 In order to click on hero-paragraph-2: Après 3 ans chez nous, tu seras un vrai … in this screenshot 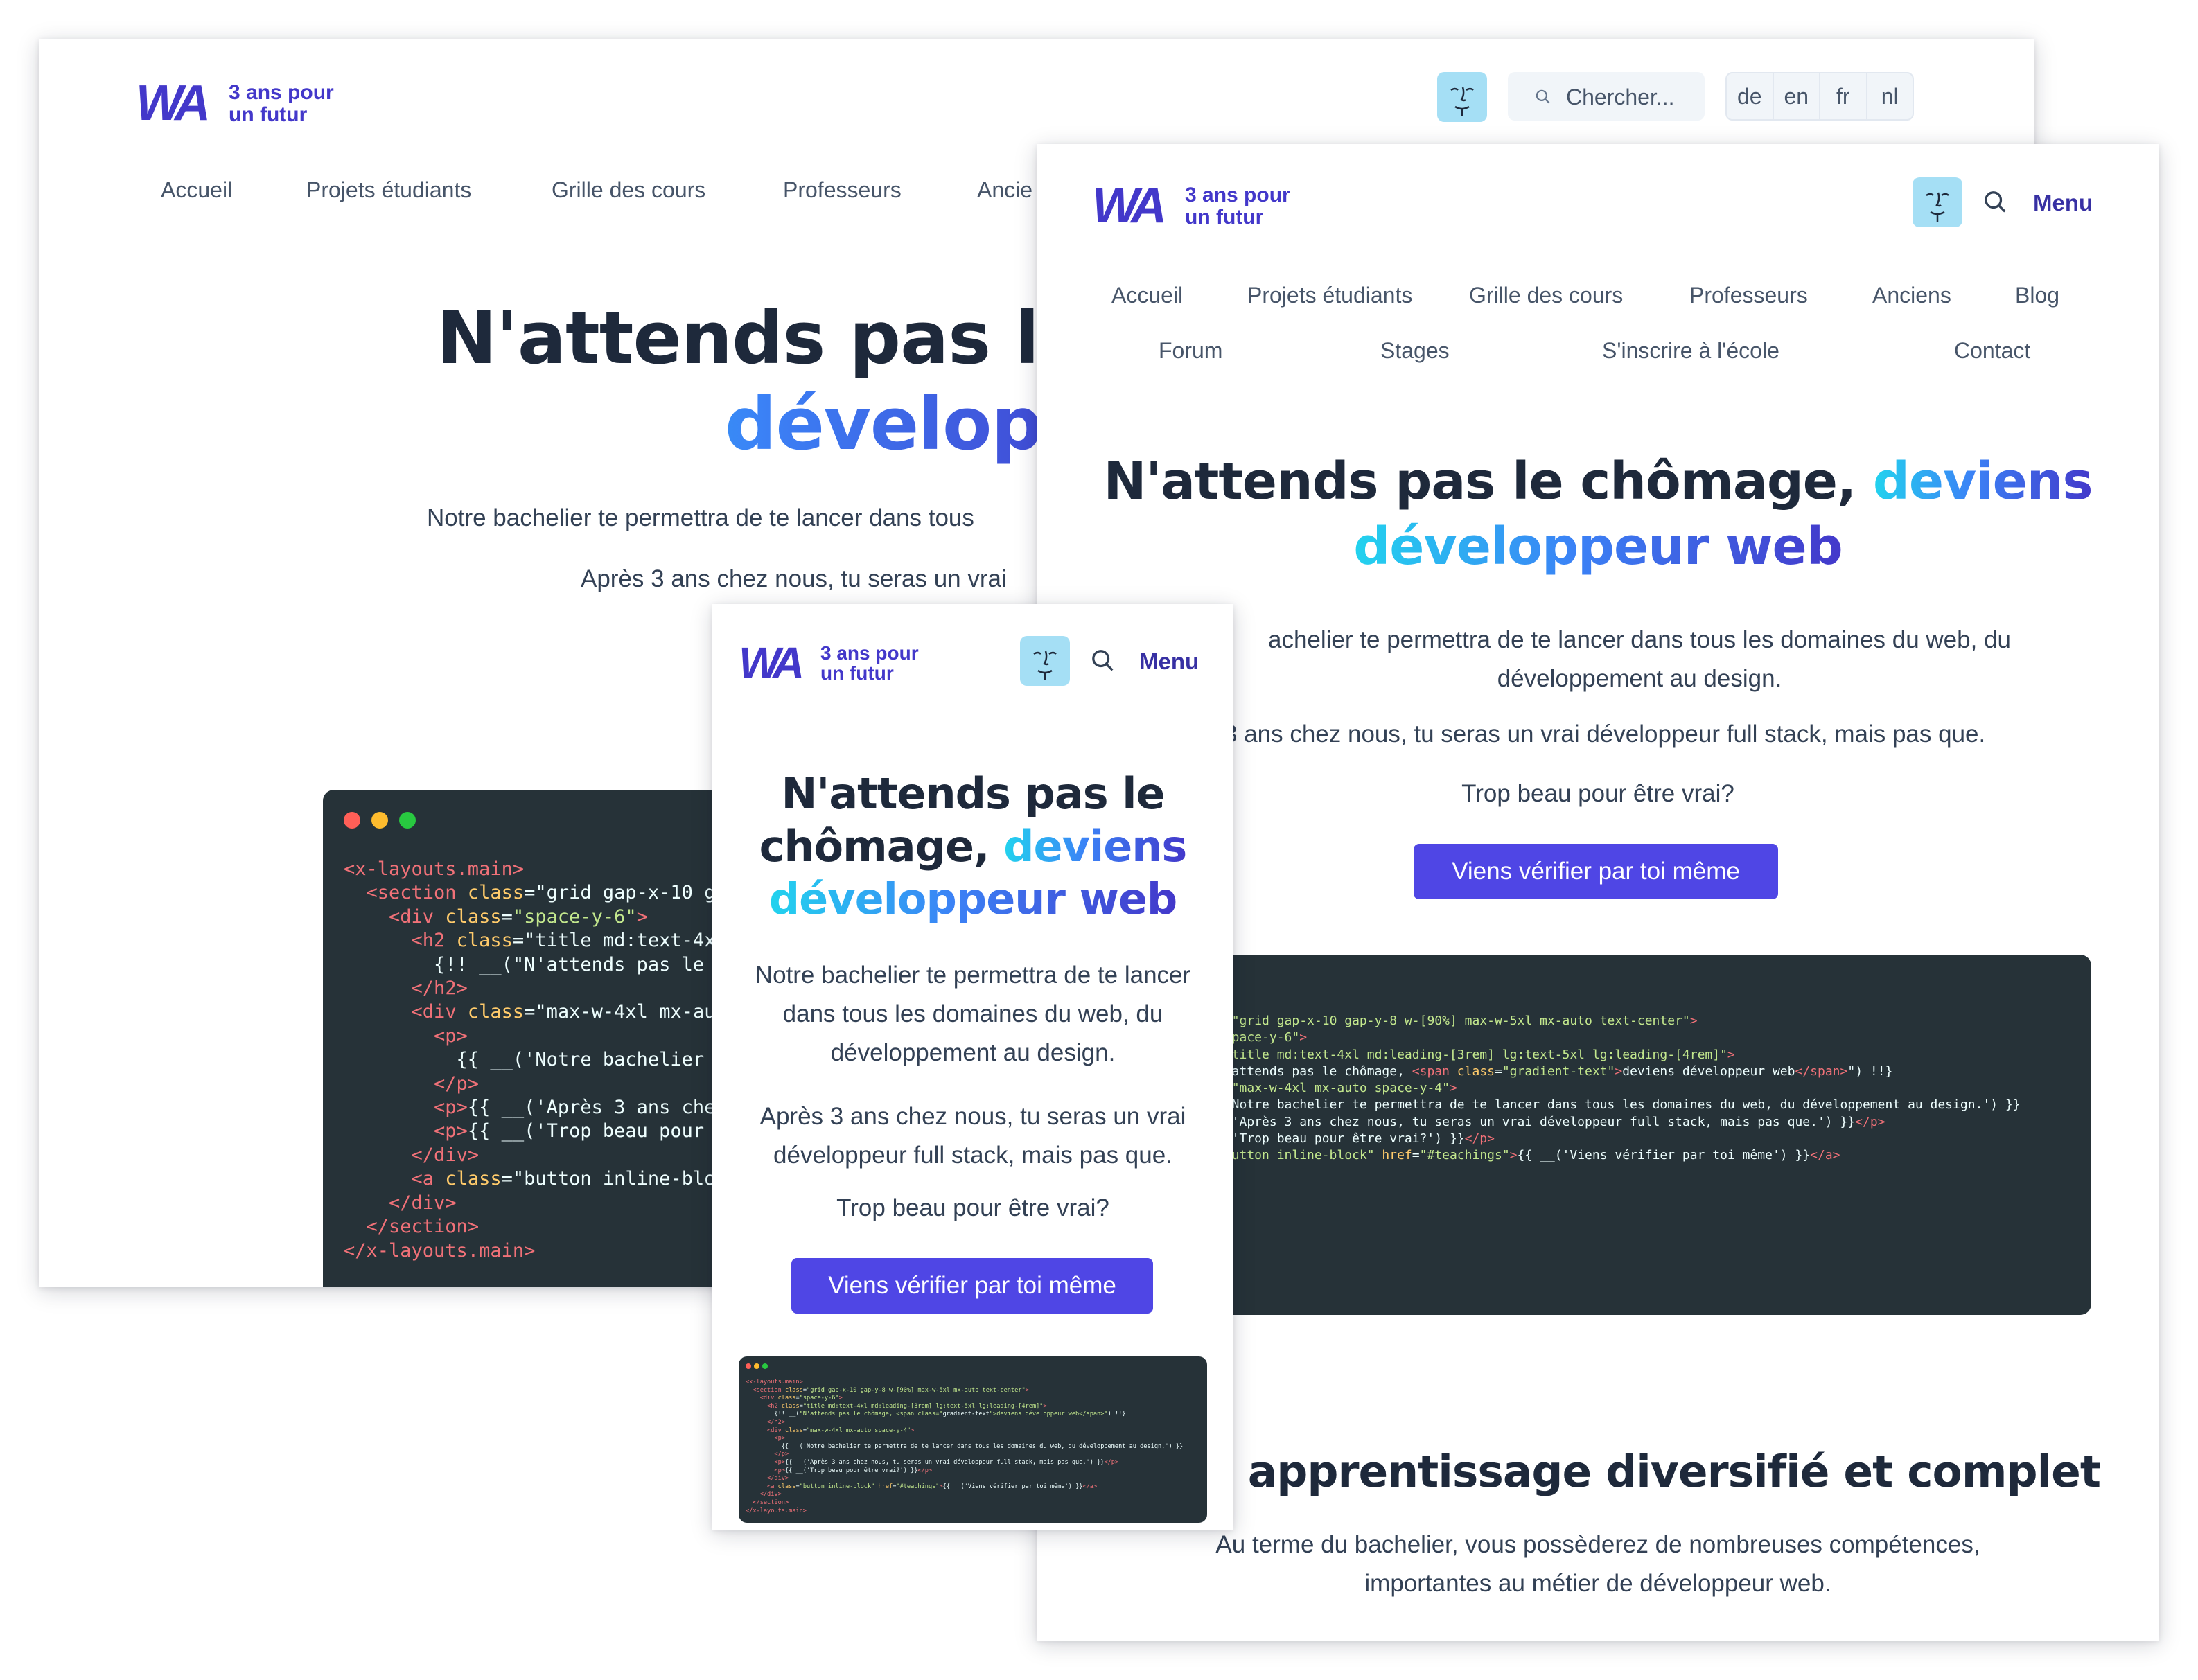, I will do `click(972, 1136)`.